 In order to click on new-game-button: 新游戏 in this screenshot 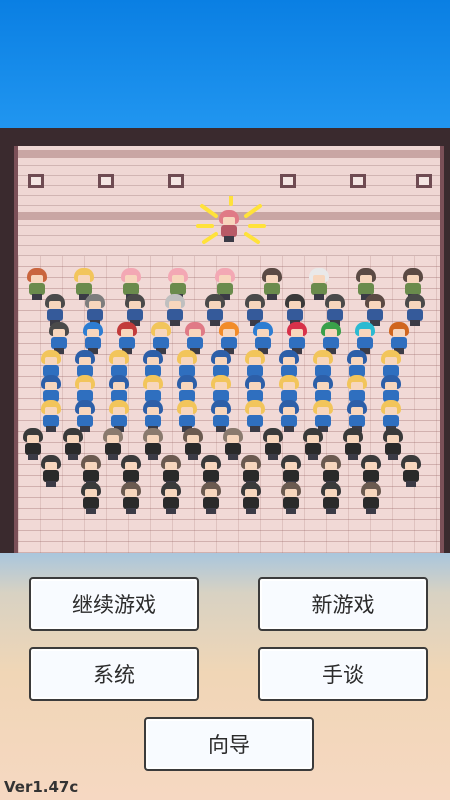, I will do `click(343, 604)`.